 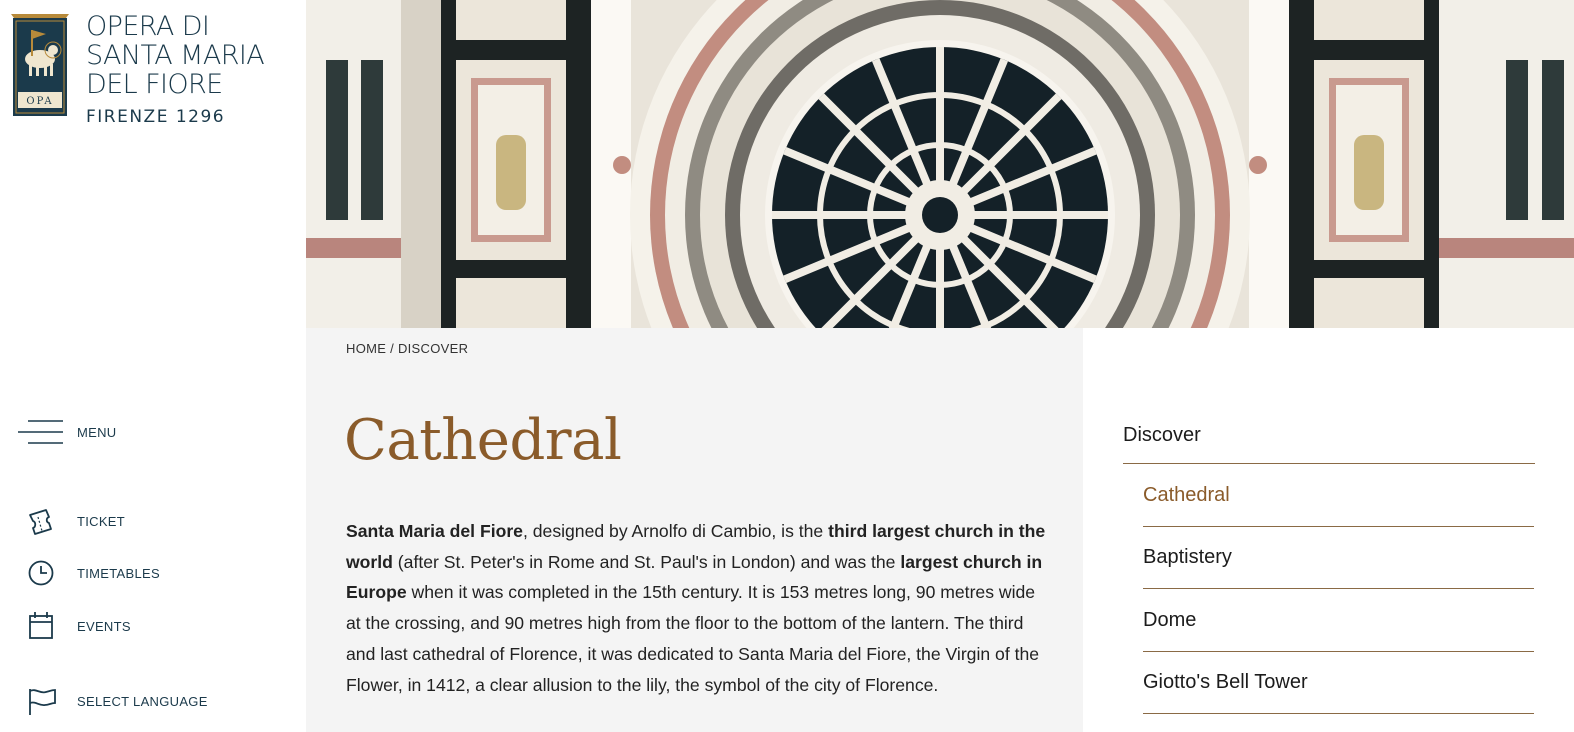 I want to click on logo-line-3: DEL FIORE, so click(x=154, y=84).